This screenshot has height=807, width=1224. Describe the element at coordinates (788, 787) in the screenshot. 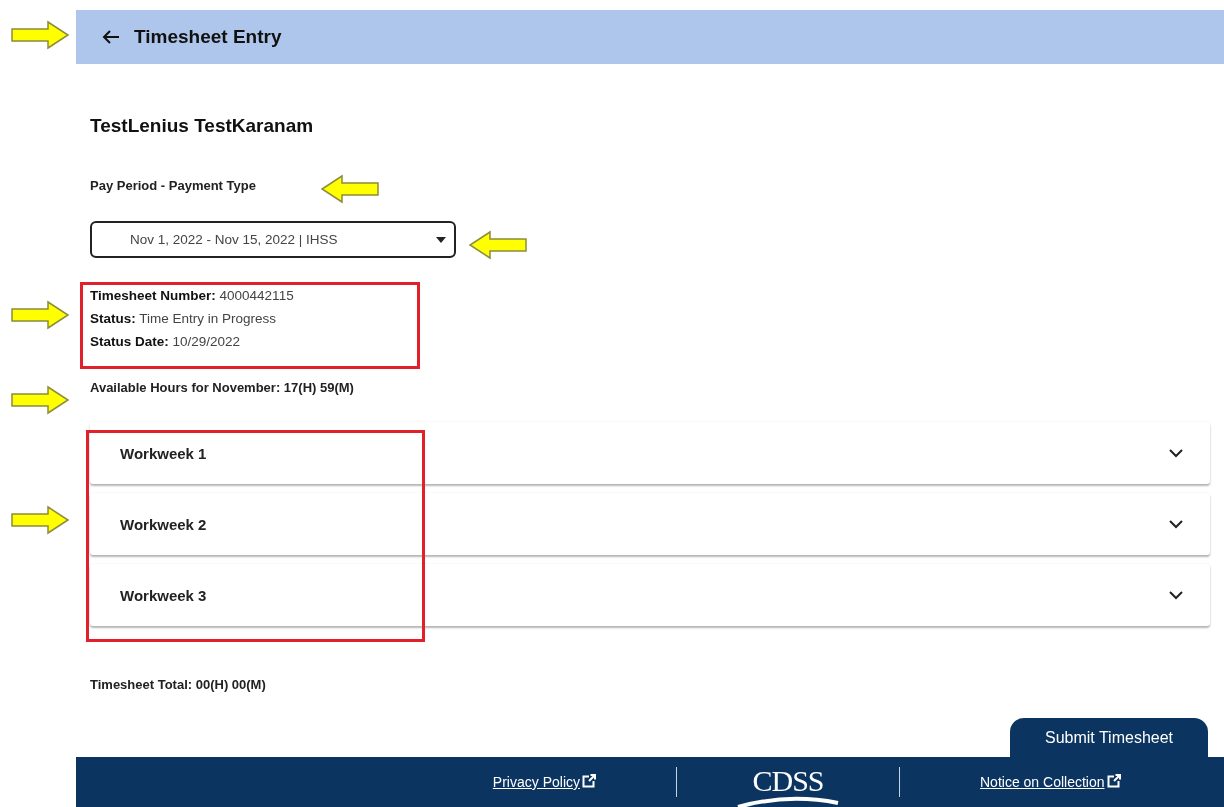

I see `cdss-logo: CDSS` at that location.